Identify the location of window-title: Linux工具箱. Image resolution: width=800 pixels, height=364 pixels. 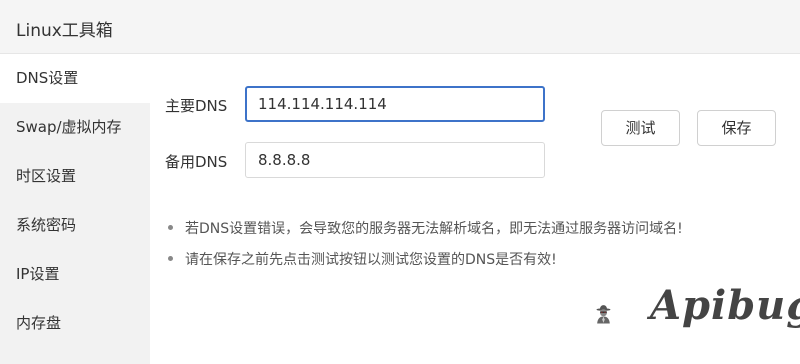
(64, 31).